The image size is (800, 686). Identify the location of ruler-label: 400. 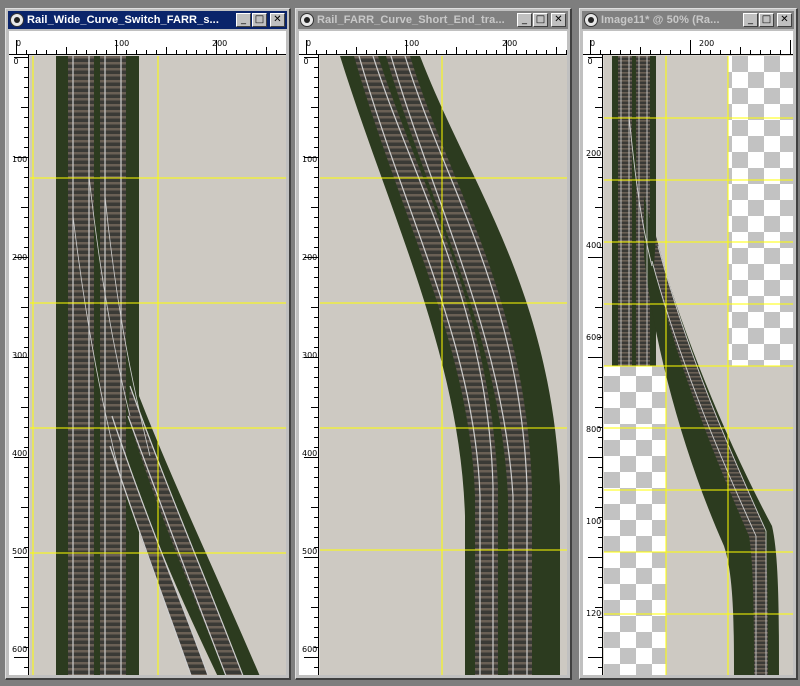
(594, 245).